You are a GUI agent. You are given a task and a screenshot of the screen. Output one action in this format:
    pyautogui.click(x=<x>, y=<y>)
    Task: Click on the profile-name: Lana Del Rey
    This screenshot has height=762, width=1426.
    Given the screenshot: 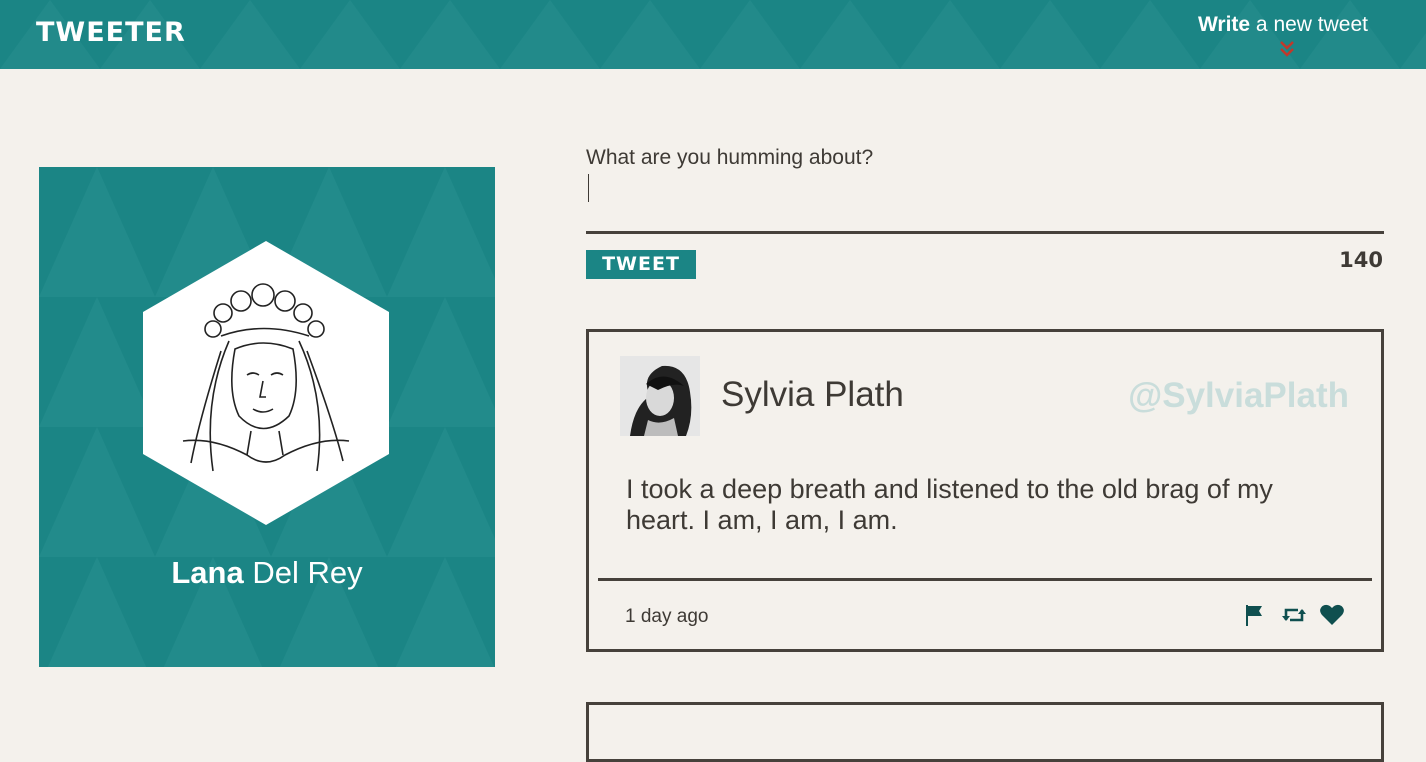 What is the action you would take?
    pyautogui.click(x=267, y=573)
    